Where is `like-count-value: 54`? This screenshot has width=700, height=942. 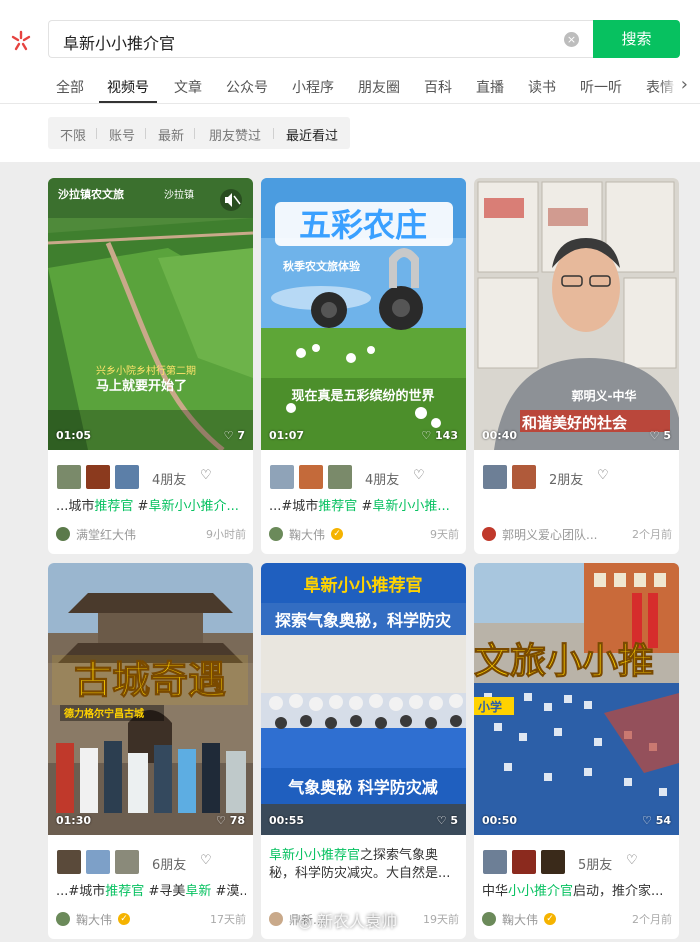 like-count-value: 54 is located at coordinates (663, 820).